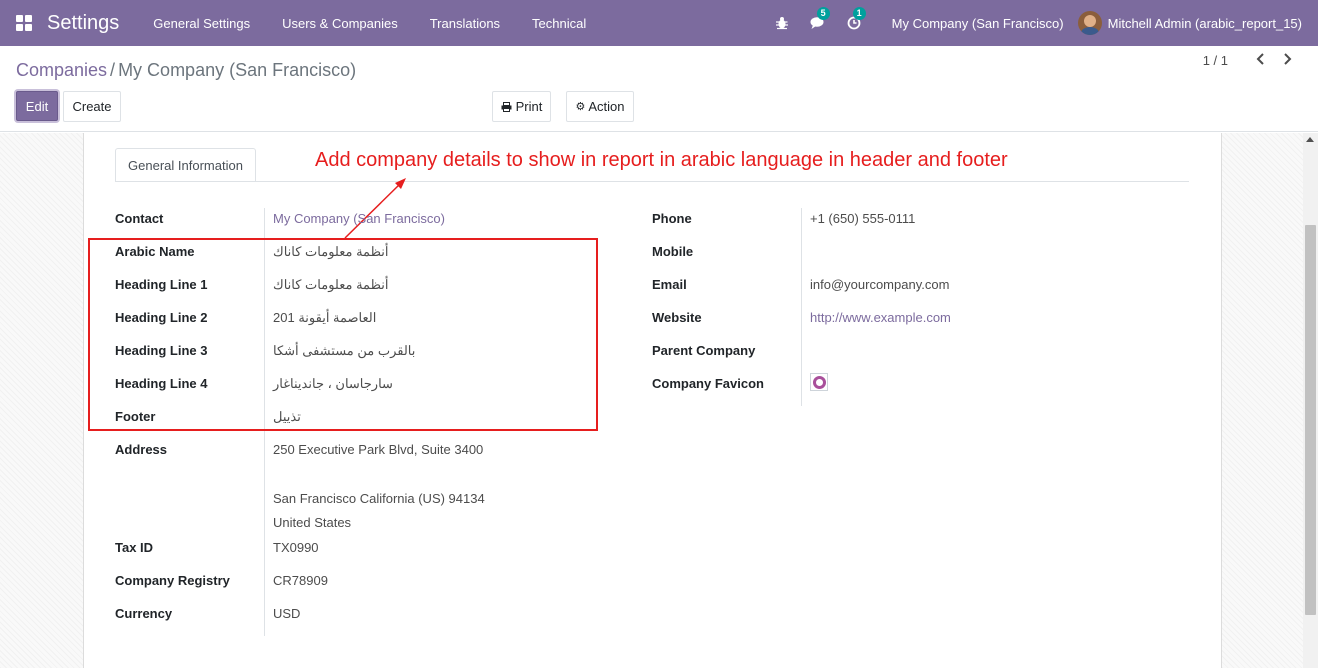 Image resolution: width=1318 pixels, height=668 pixels. Describe the element at coordinates (300, 580) in the screenshot. I see `value-company-registry: CR78909` at that location.